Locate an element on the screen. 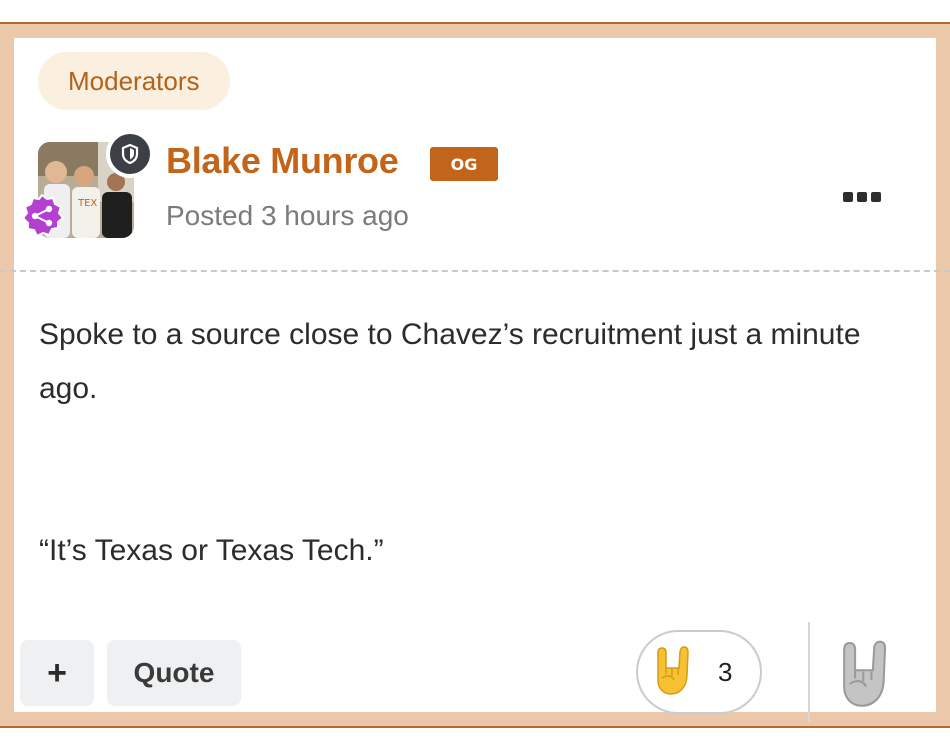 This screenshot has width=950, height=750. moderator-shield-badge is located at coordinates (130, 154).